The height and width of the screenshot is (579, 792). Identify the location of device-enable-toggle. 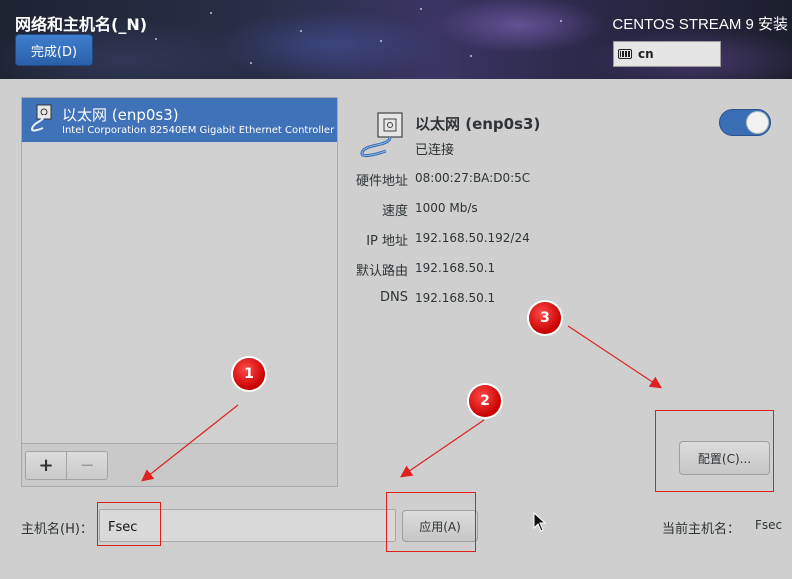
(745, 122).